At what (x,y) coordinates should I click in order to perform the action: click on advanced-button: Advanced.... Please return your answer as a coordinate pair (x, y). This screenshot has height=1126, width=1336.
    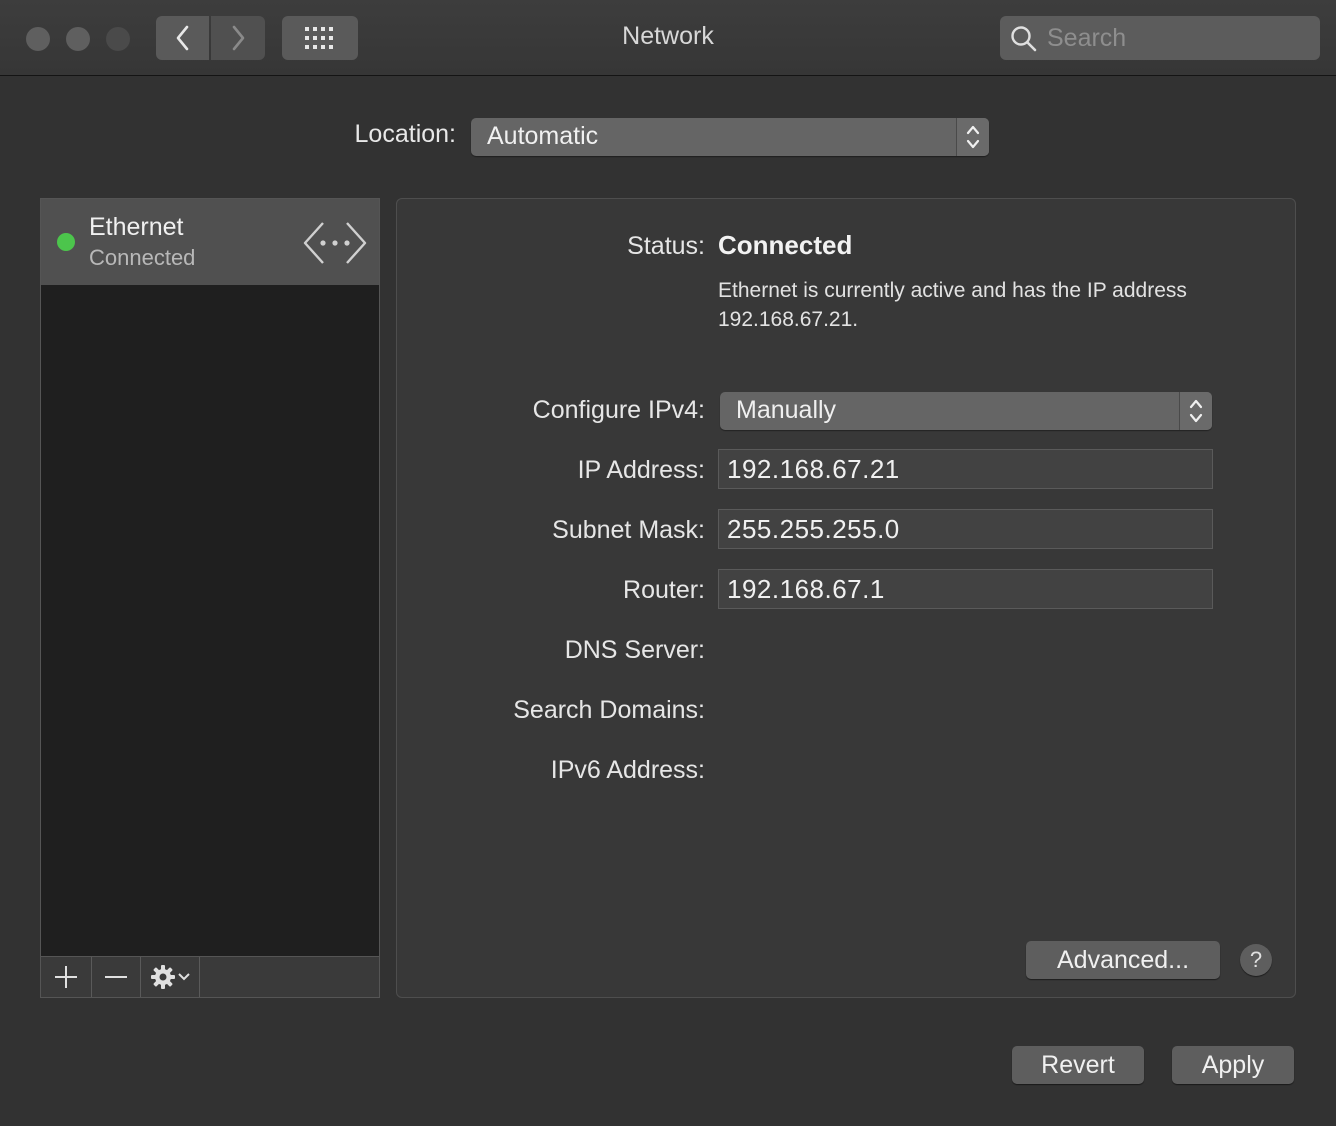
    Looking at the image, I should click on (1123, 960).